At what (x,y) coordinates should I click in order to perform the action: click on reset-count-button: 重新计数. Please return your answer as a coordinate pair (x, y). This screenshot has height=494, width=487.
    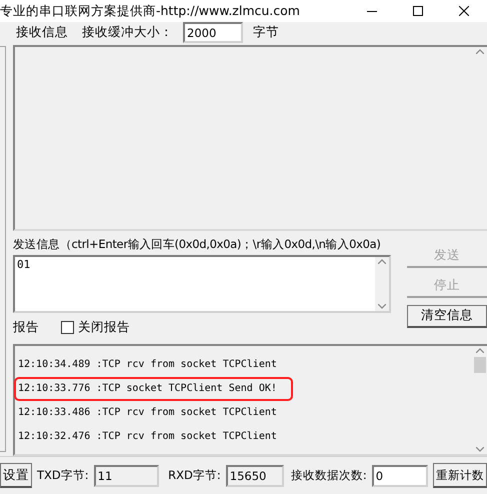
    Looking at the image, I should click on (460, 475).